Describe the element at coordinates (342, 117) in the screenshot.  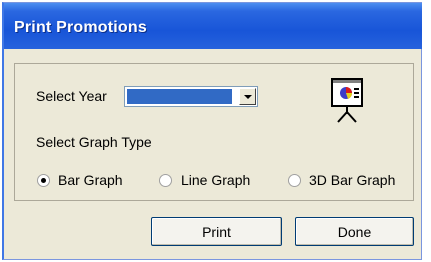
I see `stand-left-leg` at that location.